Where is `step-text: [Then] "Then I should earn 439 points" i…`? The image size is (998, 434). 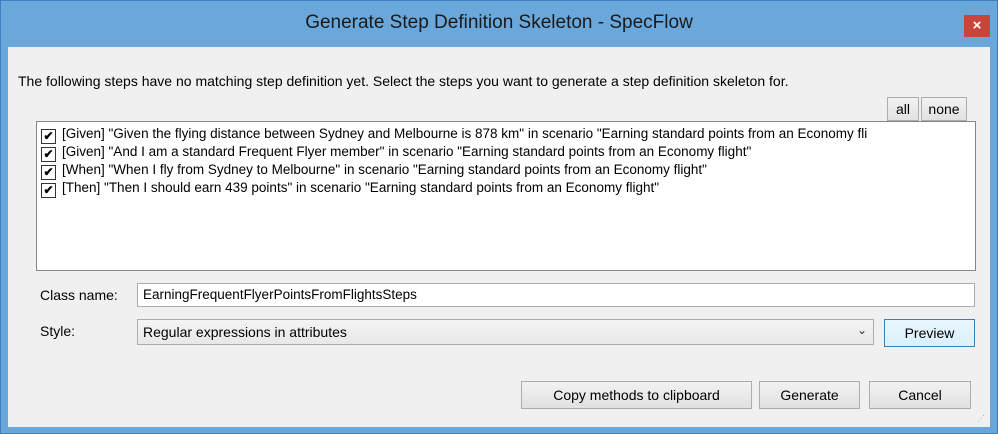
step-text: [Then] "Then I should earn 439 points" i… is located at coordinates (361, 187).